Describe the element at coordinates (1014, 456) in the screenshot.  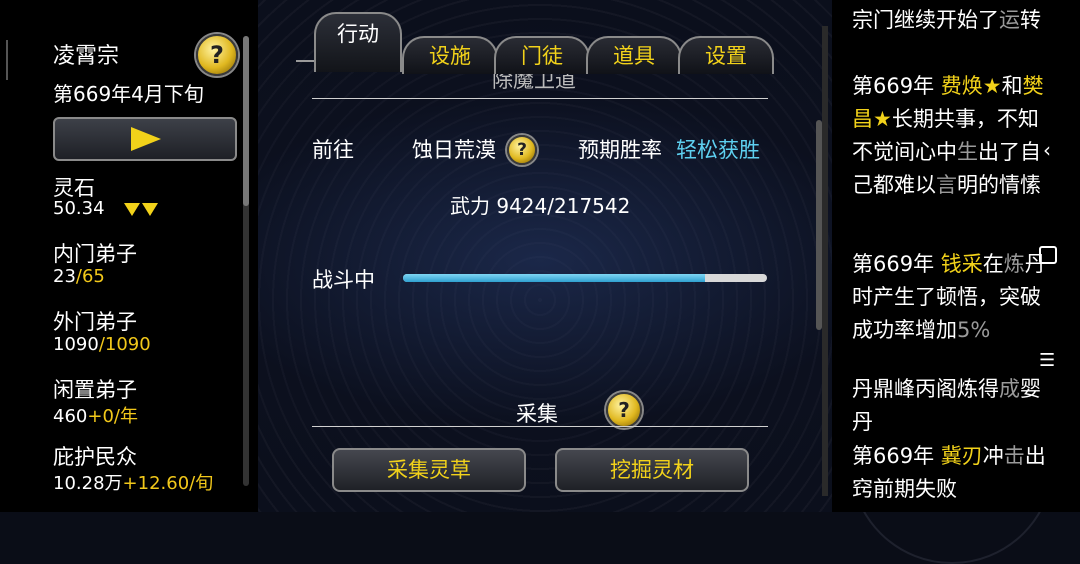
I see `log-text: 击` at that location.